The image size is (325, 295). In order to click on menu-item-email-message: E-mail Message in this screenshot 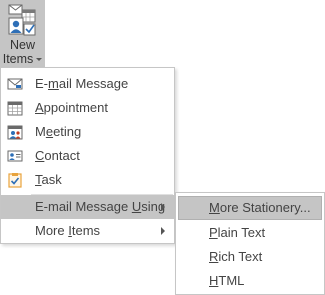, I will do `click(87, 84)`.